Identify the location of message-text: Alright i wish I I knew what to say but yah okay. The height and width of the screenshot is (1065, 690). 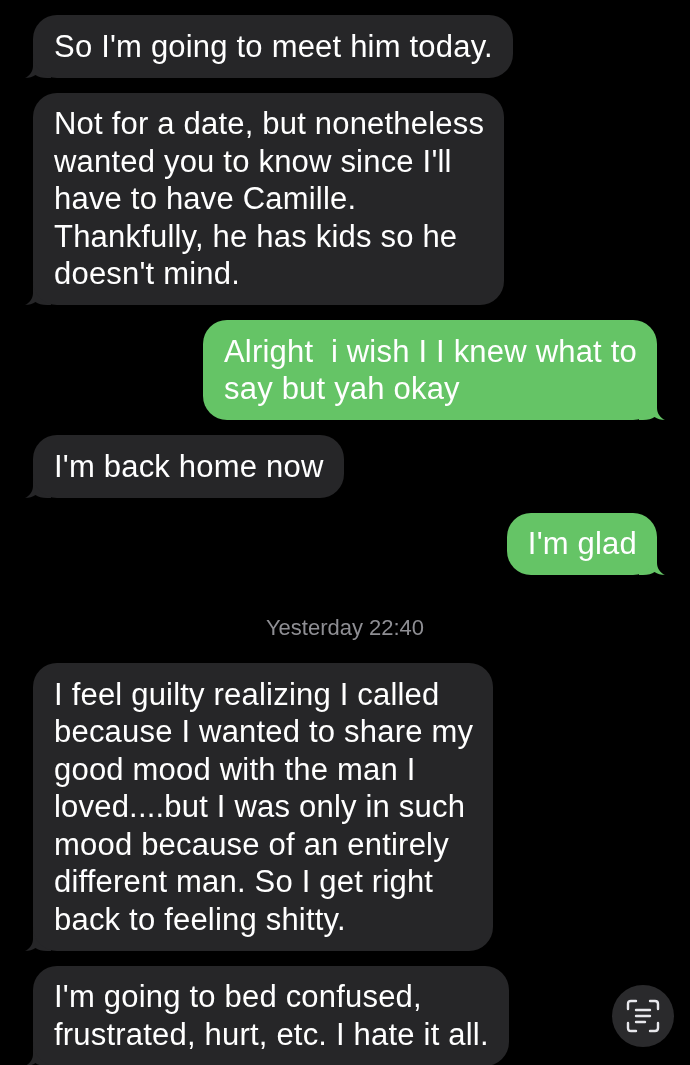
(430, 370).